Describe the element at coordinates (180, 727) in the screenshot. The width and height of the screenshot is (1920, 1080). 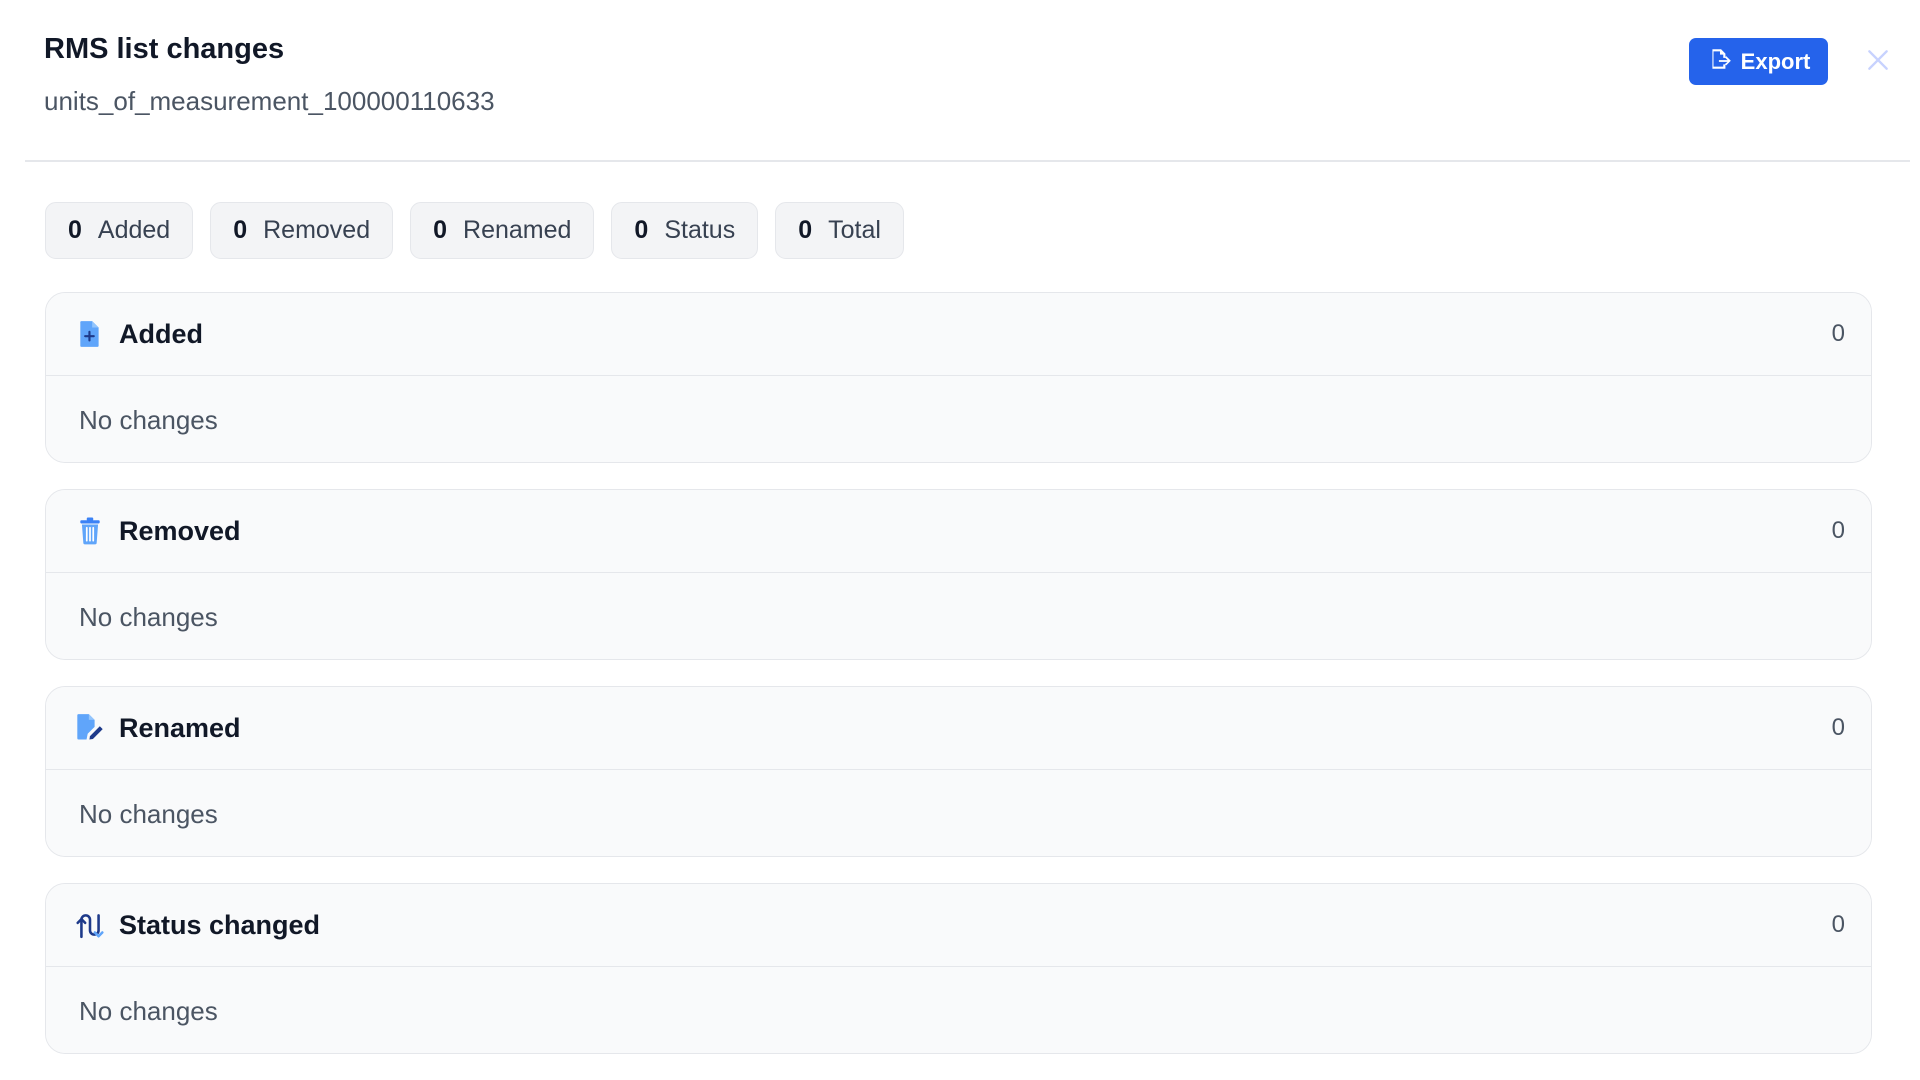
I see `section-title: Renamed` at that location.